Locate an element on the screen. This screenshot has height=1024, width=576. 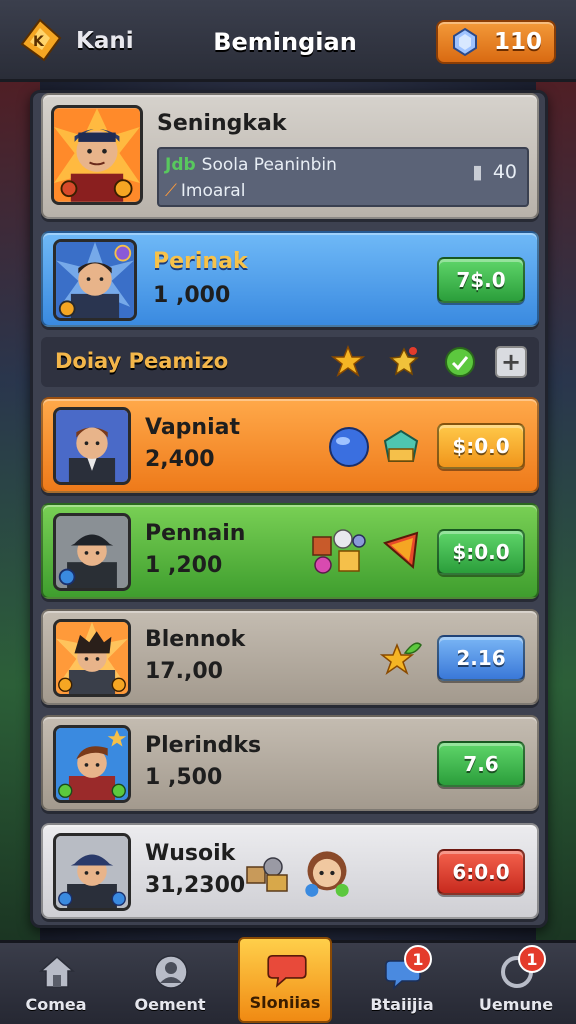
player-card: Vapniat 2,400 $:0.0 is located at coordinates (290, 445).